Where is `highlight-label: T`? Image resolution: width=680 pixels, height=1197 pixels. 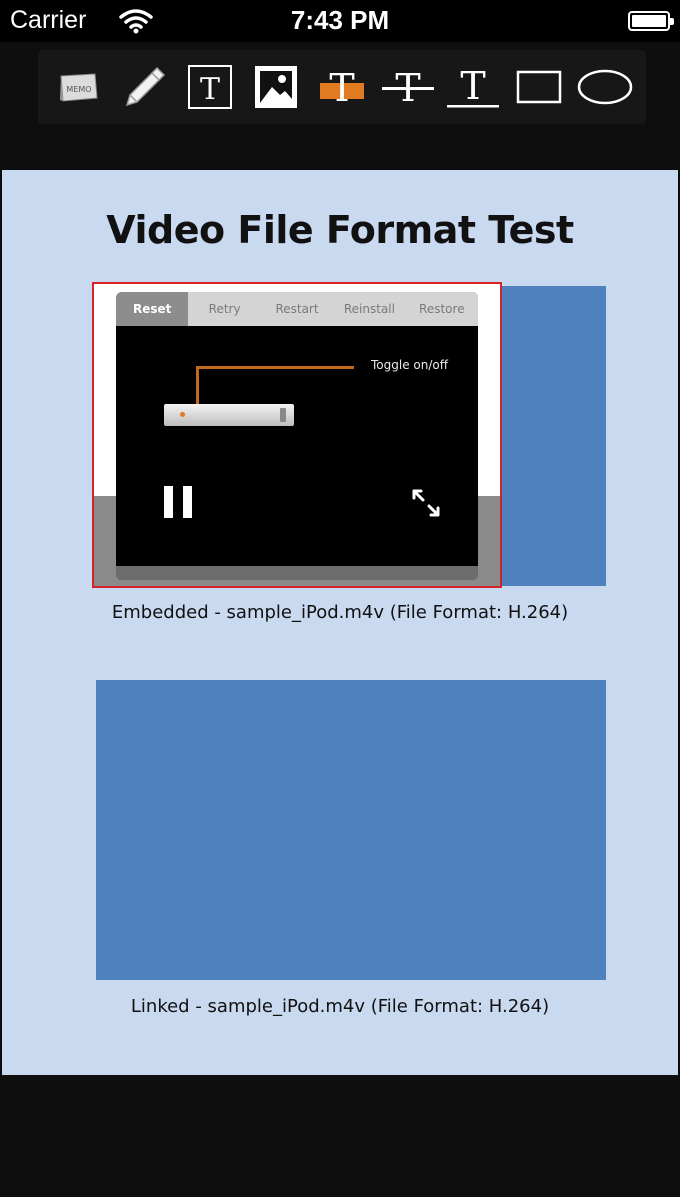
highlight-label: T is located at coordinates (341, 88).